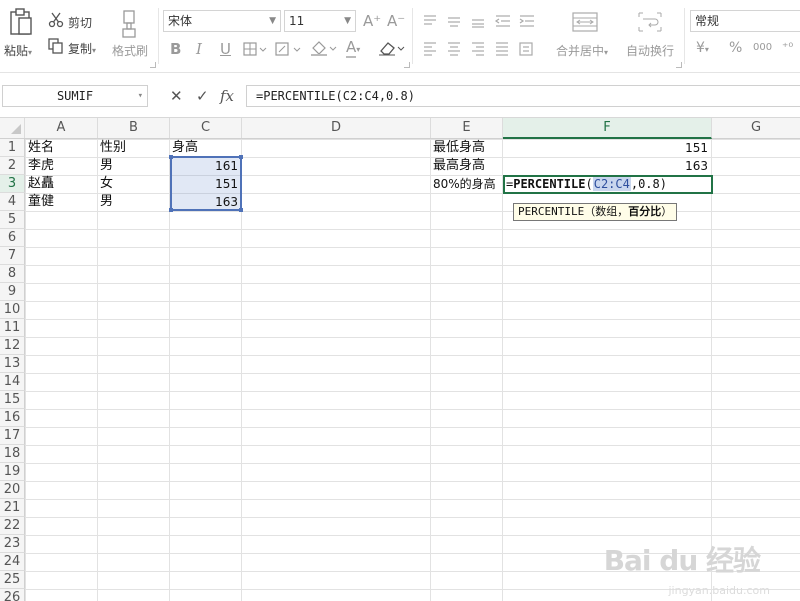 This screenshot has width=800, height=601. I want to click on number-format-select: 常规, so click(745, 21).